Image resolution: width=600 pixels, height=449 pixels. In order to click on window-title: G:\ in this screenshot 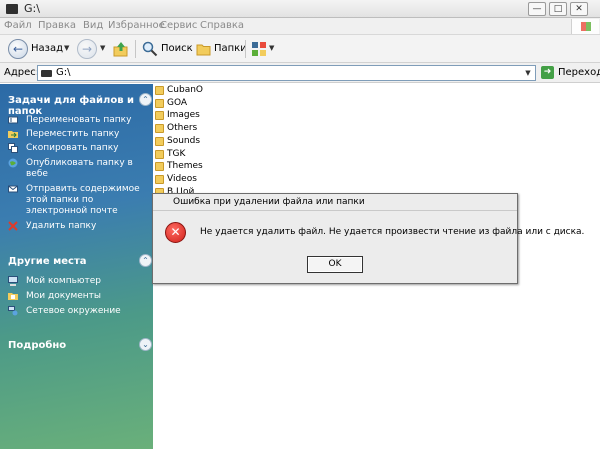, I will do `click(32, 8)`.